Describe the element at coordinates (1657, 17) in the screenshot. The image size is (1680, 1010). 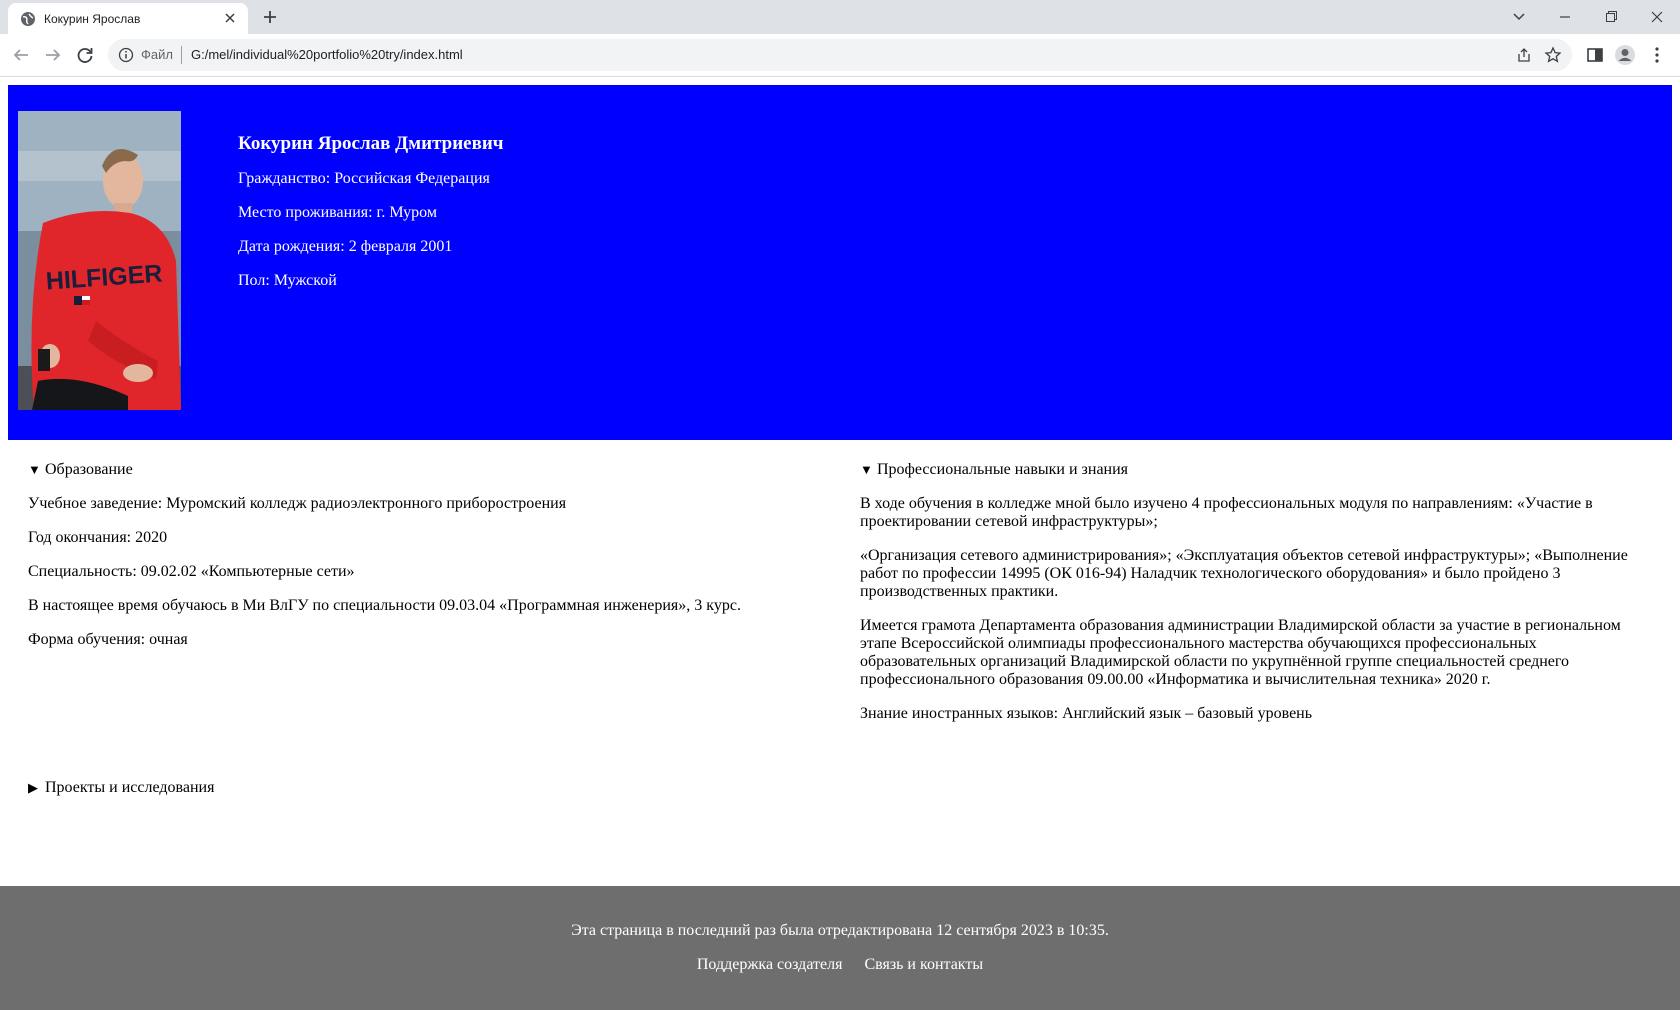
I see `window-close-icon` at that location.